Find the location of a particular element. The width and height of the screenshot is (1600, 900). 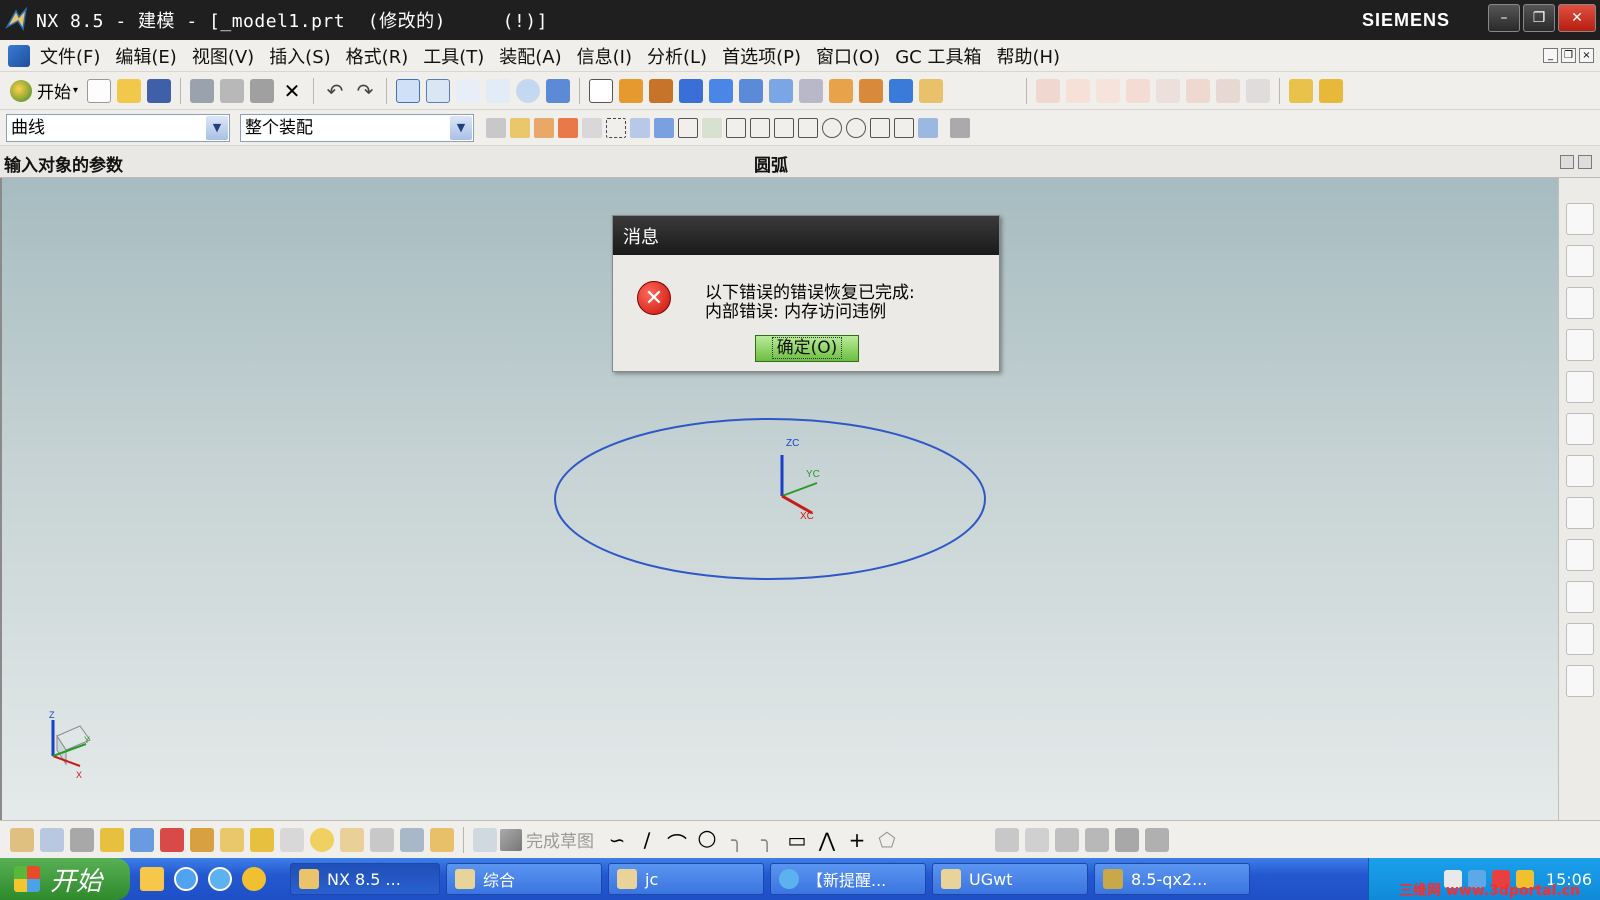

menu-assemblies: 装配(A) is located at coordinates (530, 56).